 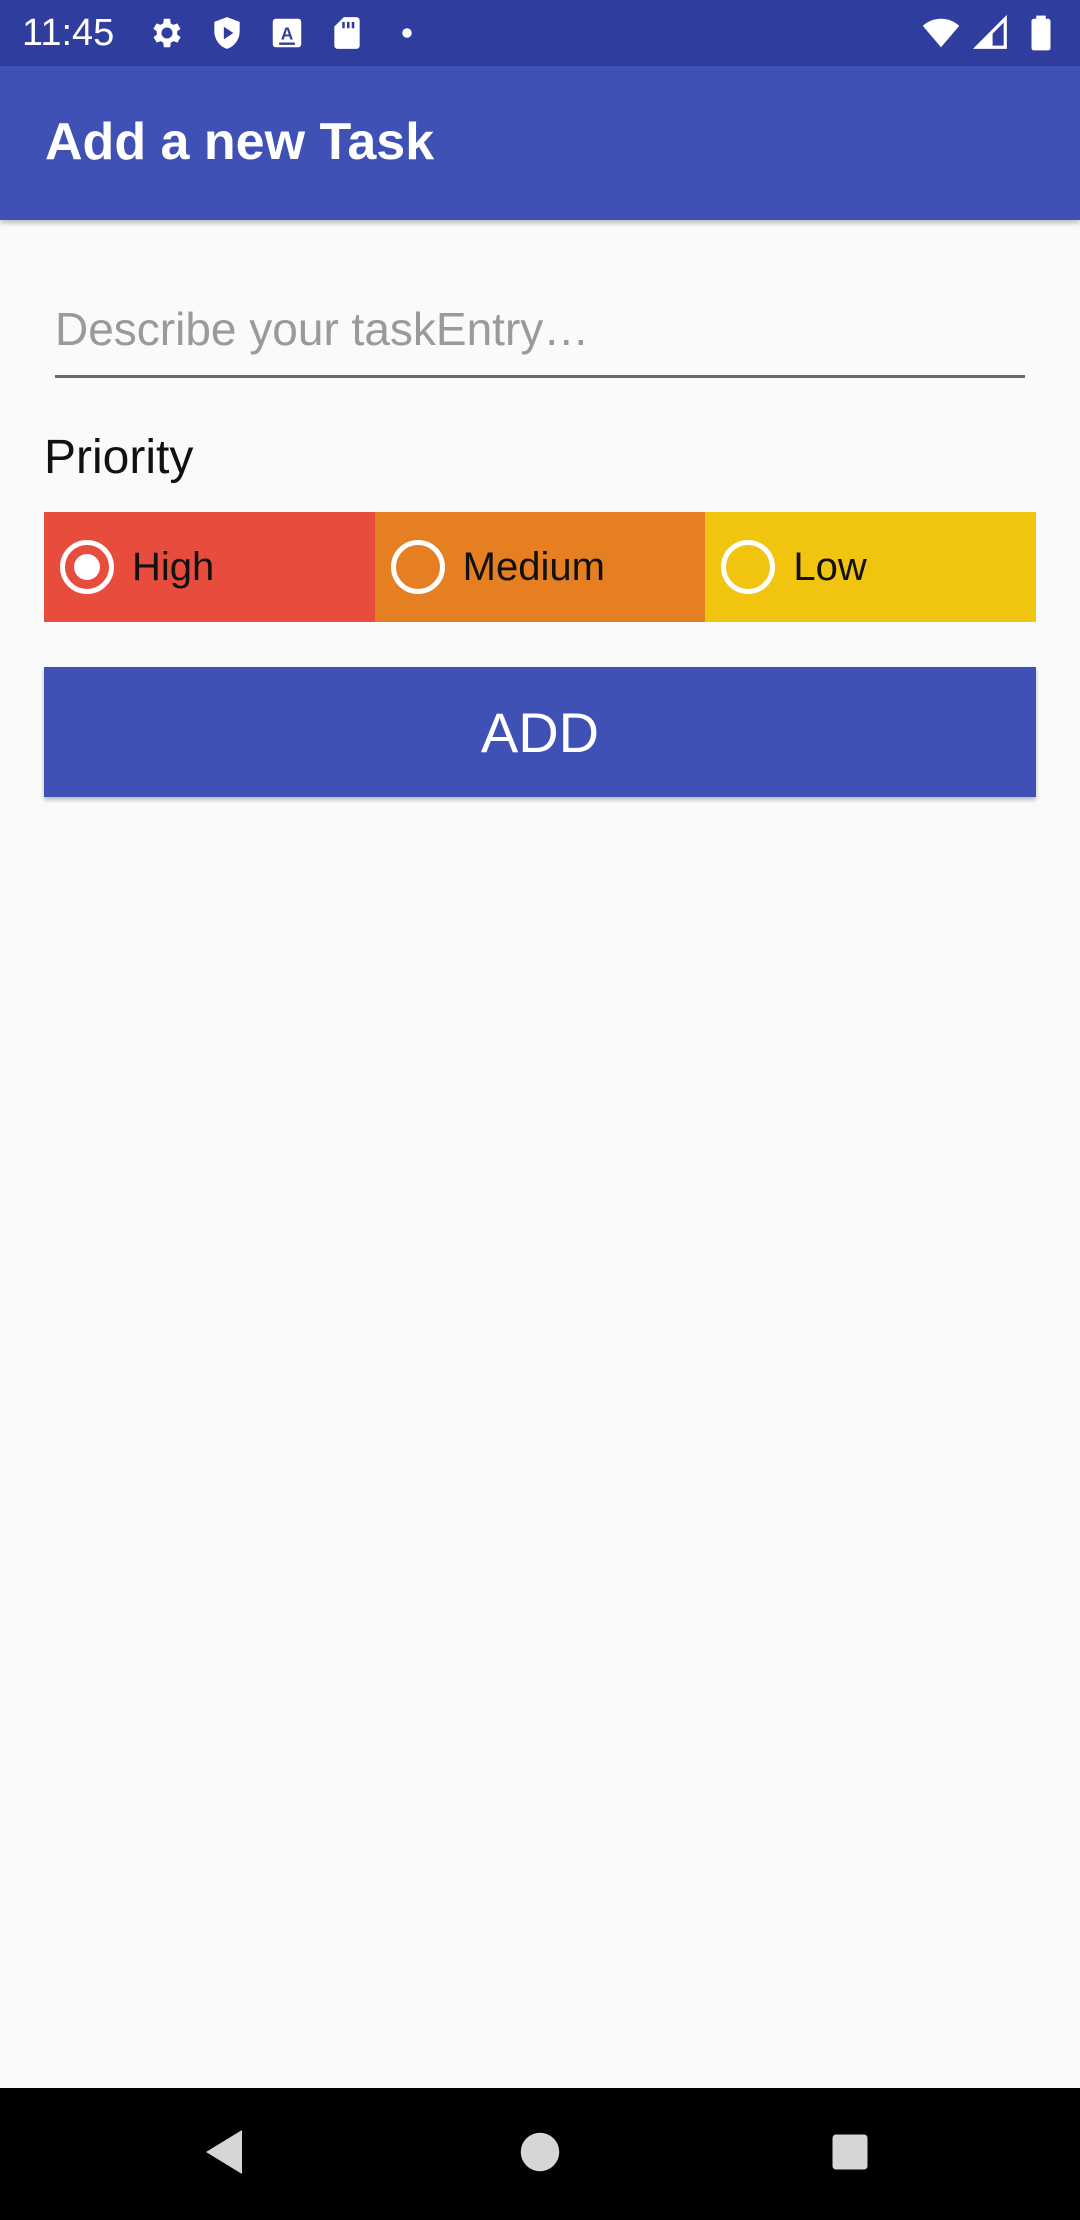 I want to click on battery-icon, so click(x=1041, y=33).